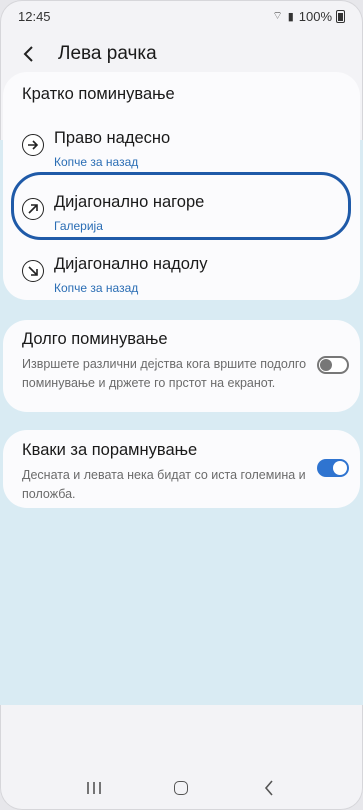 The height and width of the screenshot is (810, 363). I want to click on battery-percent: 100%, so click(315, 16).